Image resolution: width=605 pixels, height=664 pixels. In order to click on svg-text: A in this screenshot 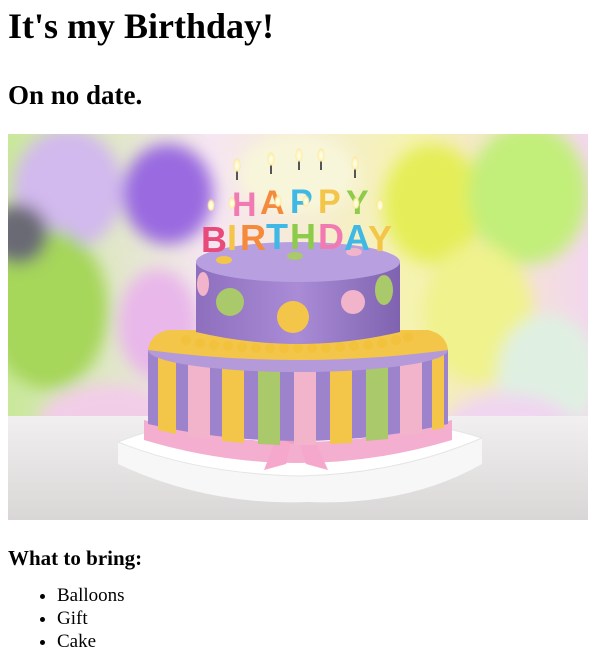, I will do `click(357, 237)`.